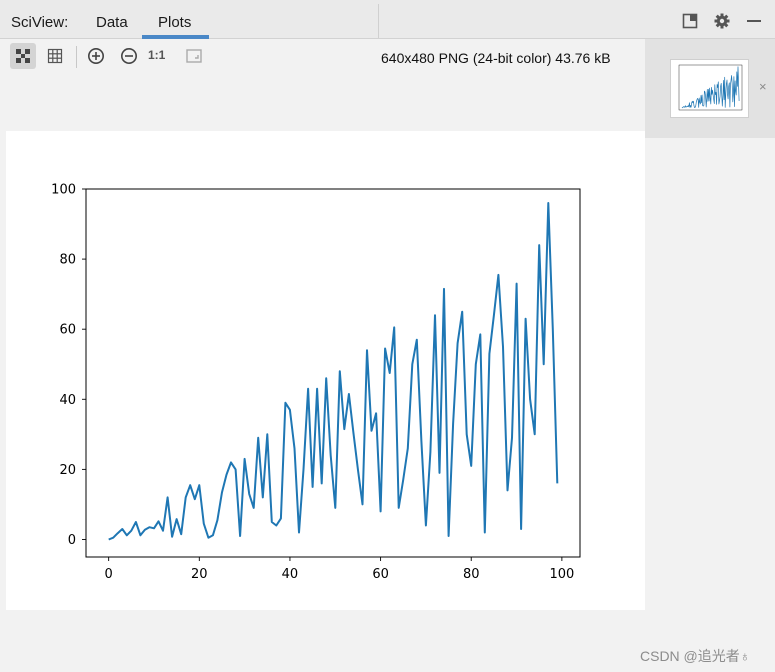 Image resolution: width=775 pixels, height=672 pixels. What do you see at coordinates (387, 19) in the screenshot?
I see `tool-window-header: SciView: Data Plots` at bounding box center [387, 19].